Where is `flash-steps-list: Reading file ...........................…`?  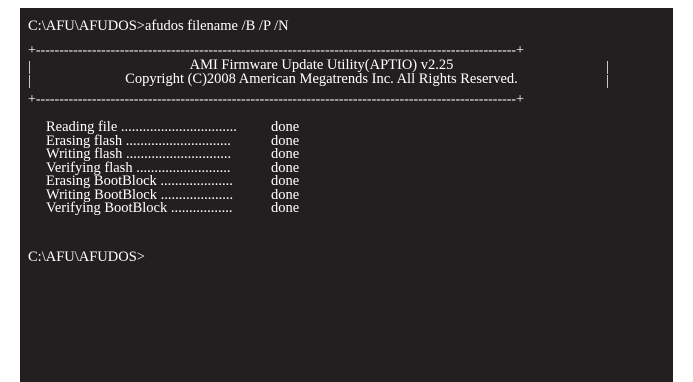
flash-steps-list: Reading file ...........................… is located at coordinates (196, 168).